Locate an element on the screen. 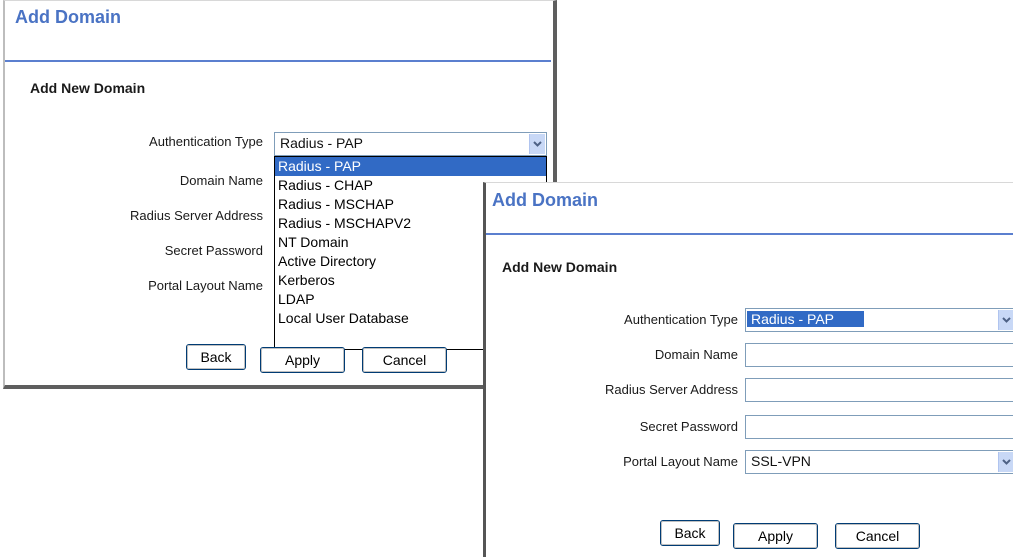  portal-layout-value: SSL-VPN is located at coordinates (781, 461).